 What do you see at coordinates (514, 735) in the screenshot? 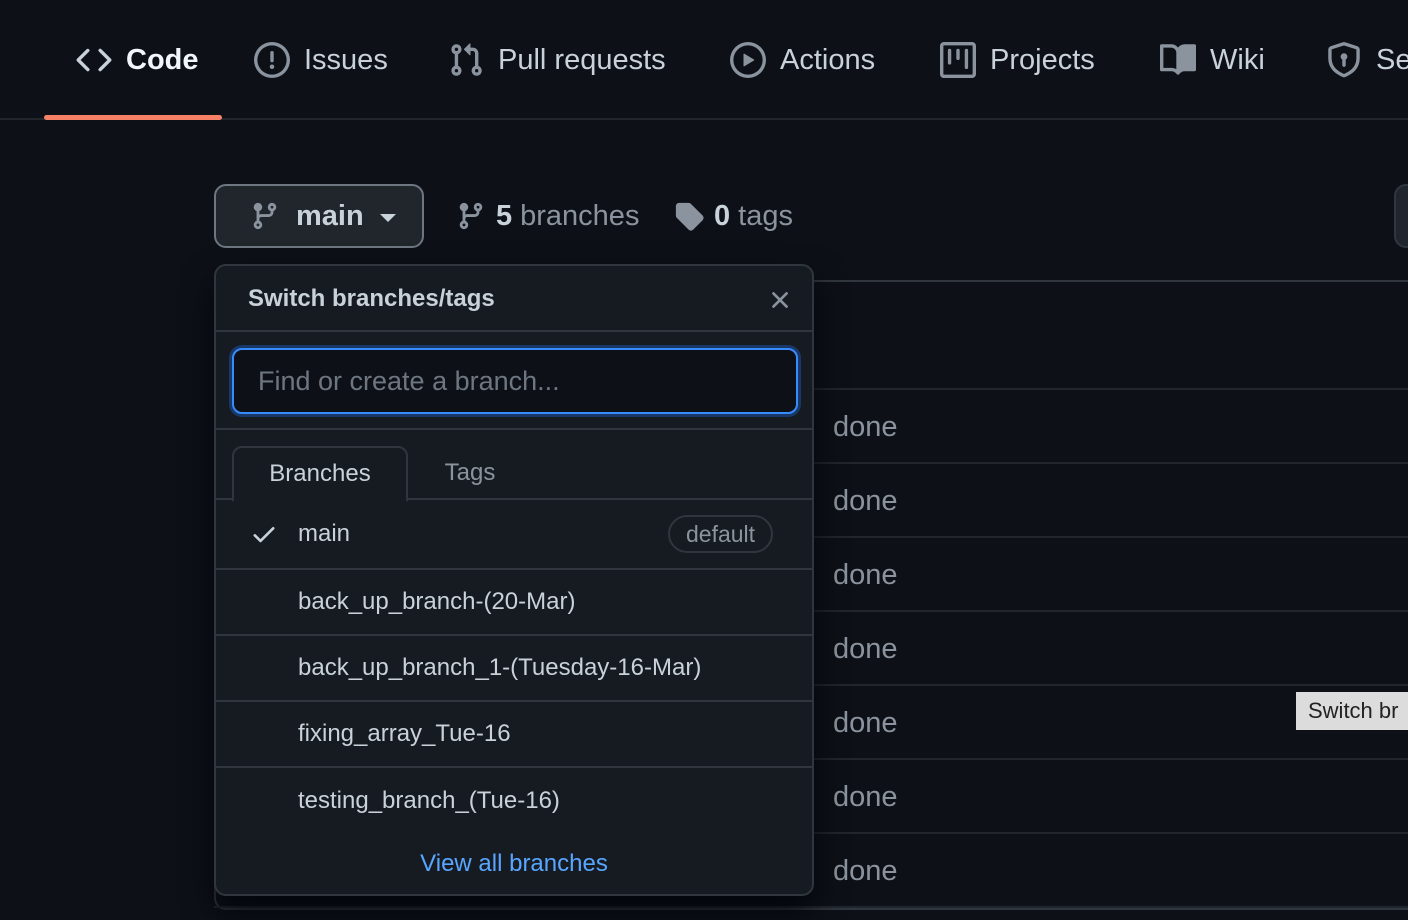
I see `branch-item: fixing_array_Tue-16` at bounding box center [514, 735].